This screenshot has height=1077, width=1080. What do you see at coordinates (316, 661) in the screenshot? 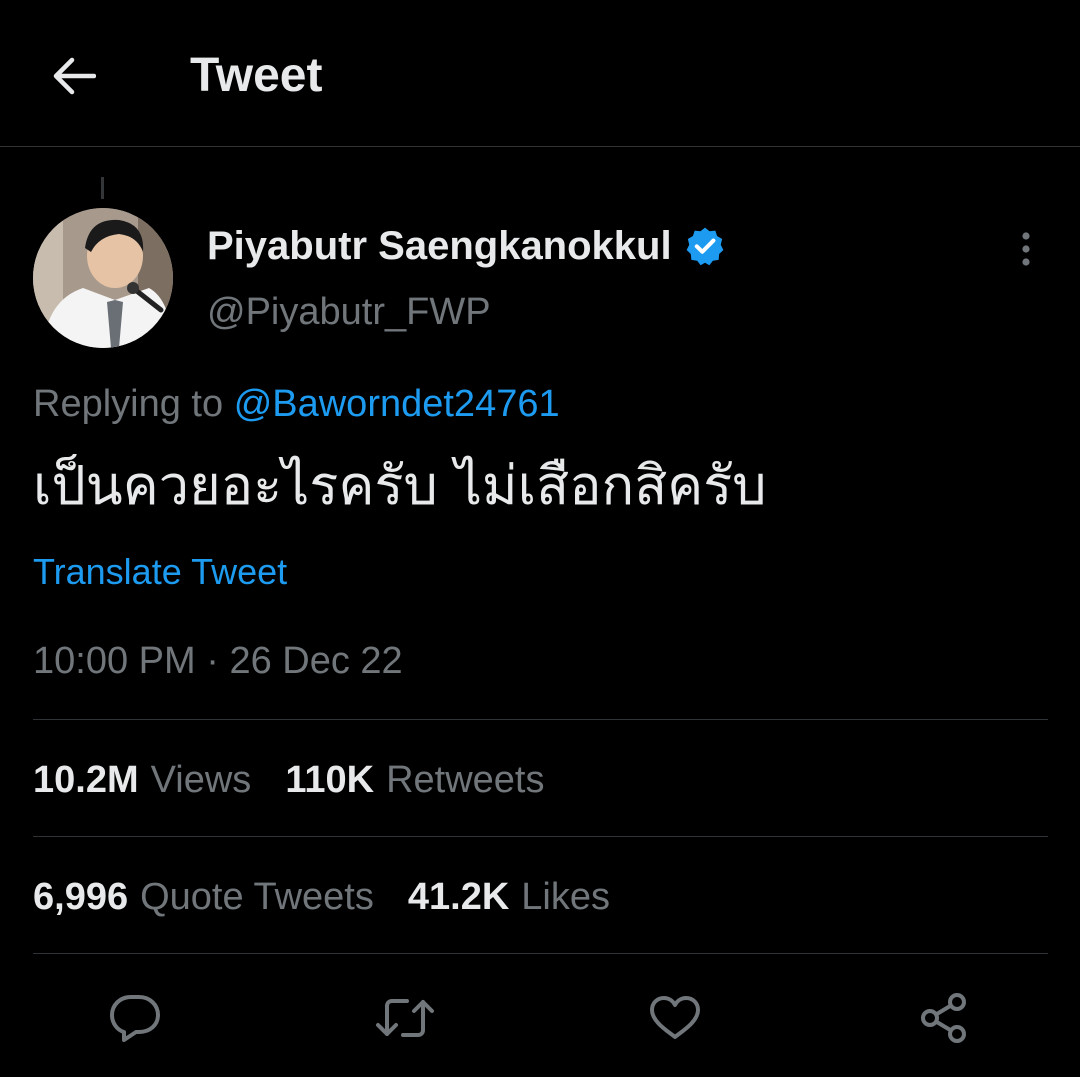
I see `tweet-date: 26 Dec 22` at bounding box center [316, 661].